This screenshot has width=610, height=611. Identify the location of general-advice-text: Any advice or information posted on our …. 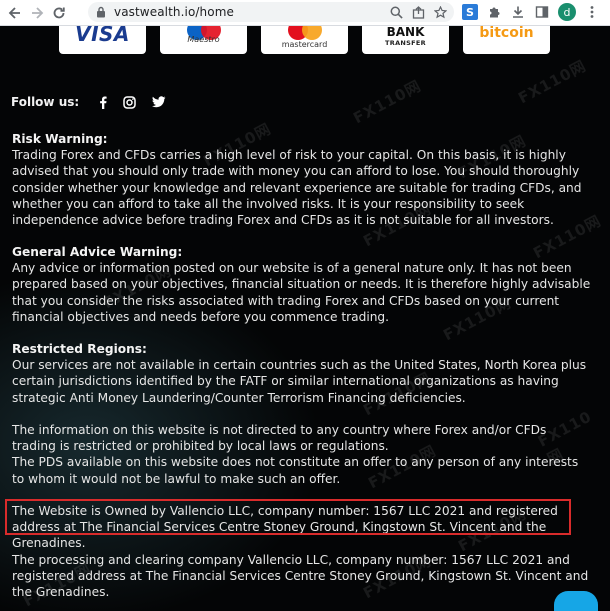
(301, 292).